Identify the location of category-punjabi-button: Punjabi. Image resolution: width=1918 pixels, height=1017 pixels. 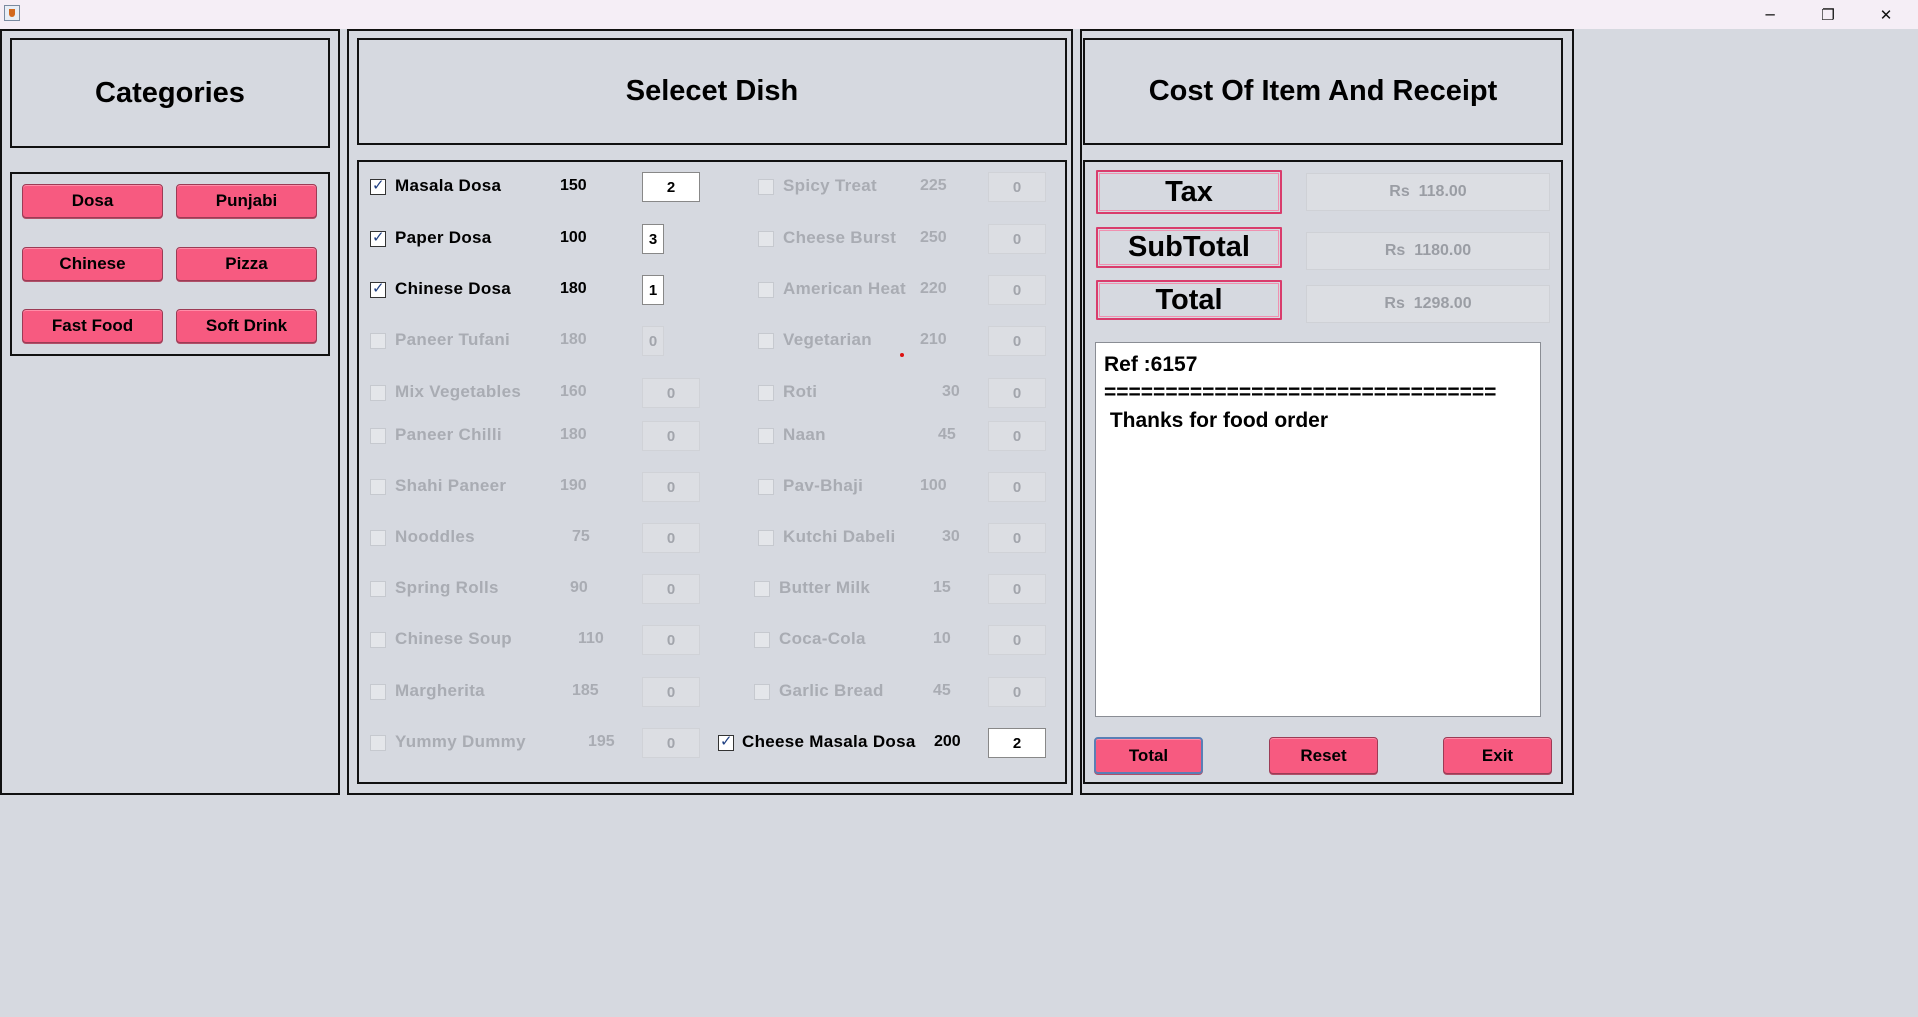
(246, 201).